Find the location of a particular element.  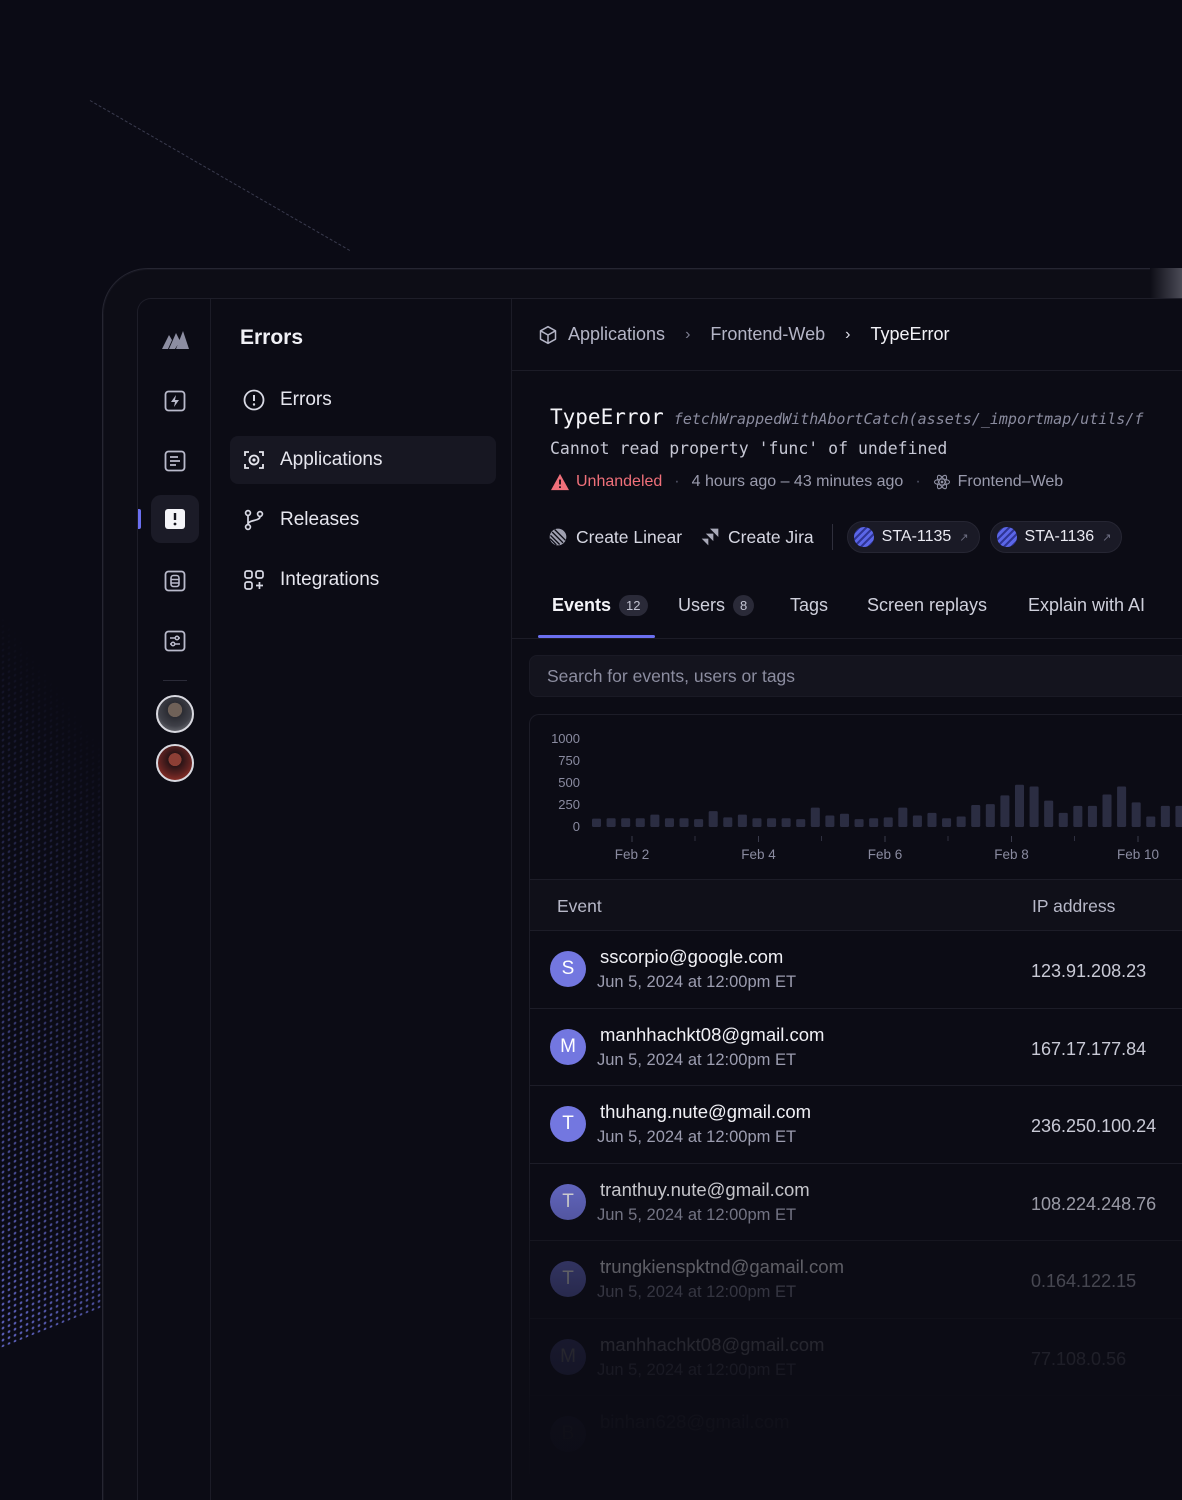

tab-users: Users 8 is located at coordinates (716, 605).